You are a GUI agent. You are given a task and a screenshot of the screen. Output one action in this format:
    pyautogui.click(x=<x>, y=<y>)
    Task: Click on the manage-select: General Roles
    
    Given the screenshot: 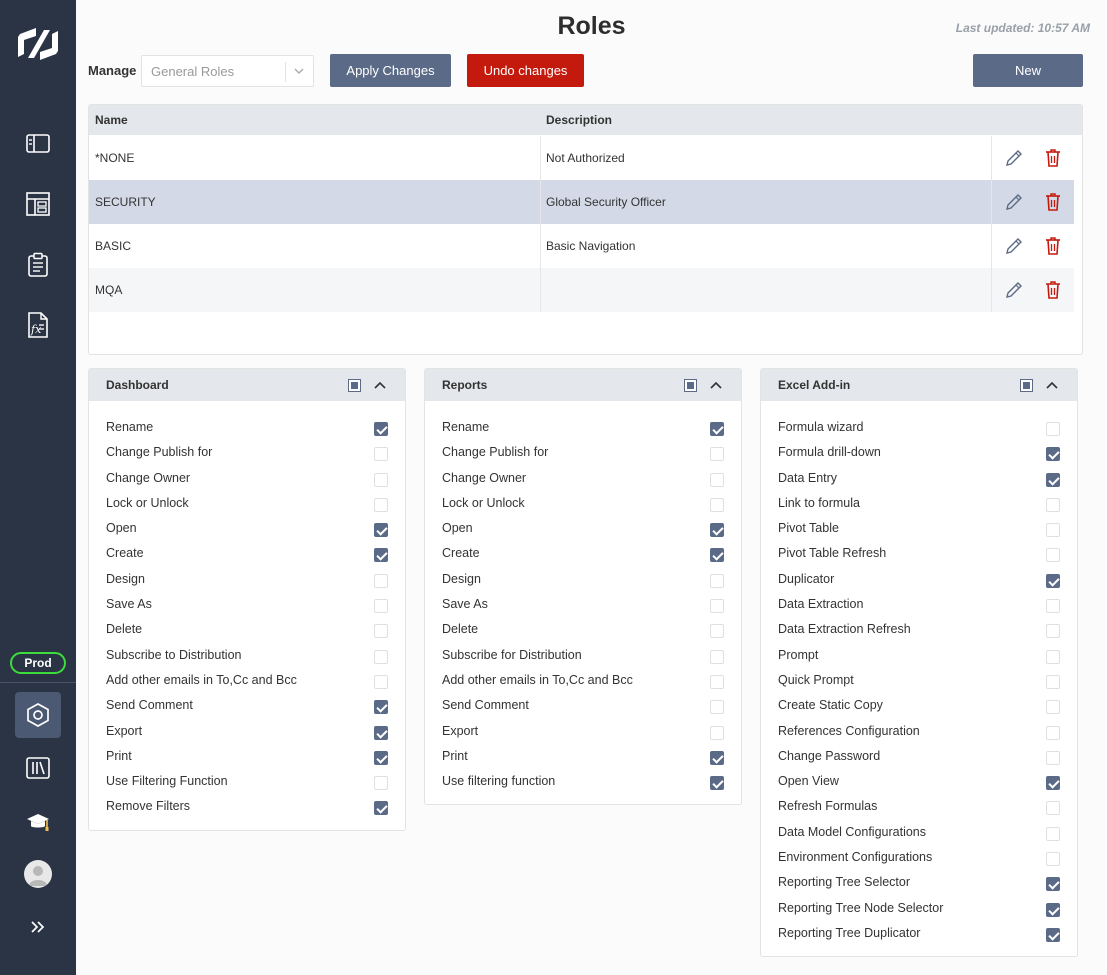 What is the action you would take?
    pyautogui.click(x=227, y=71)
    